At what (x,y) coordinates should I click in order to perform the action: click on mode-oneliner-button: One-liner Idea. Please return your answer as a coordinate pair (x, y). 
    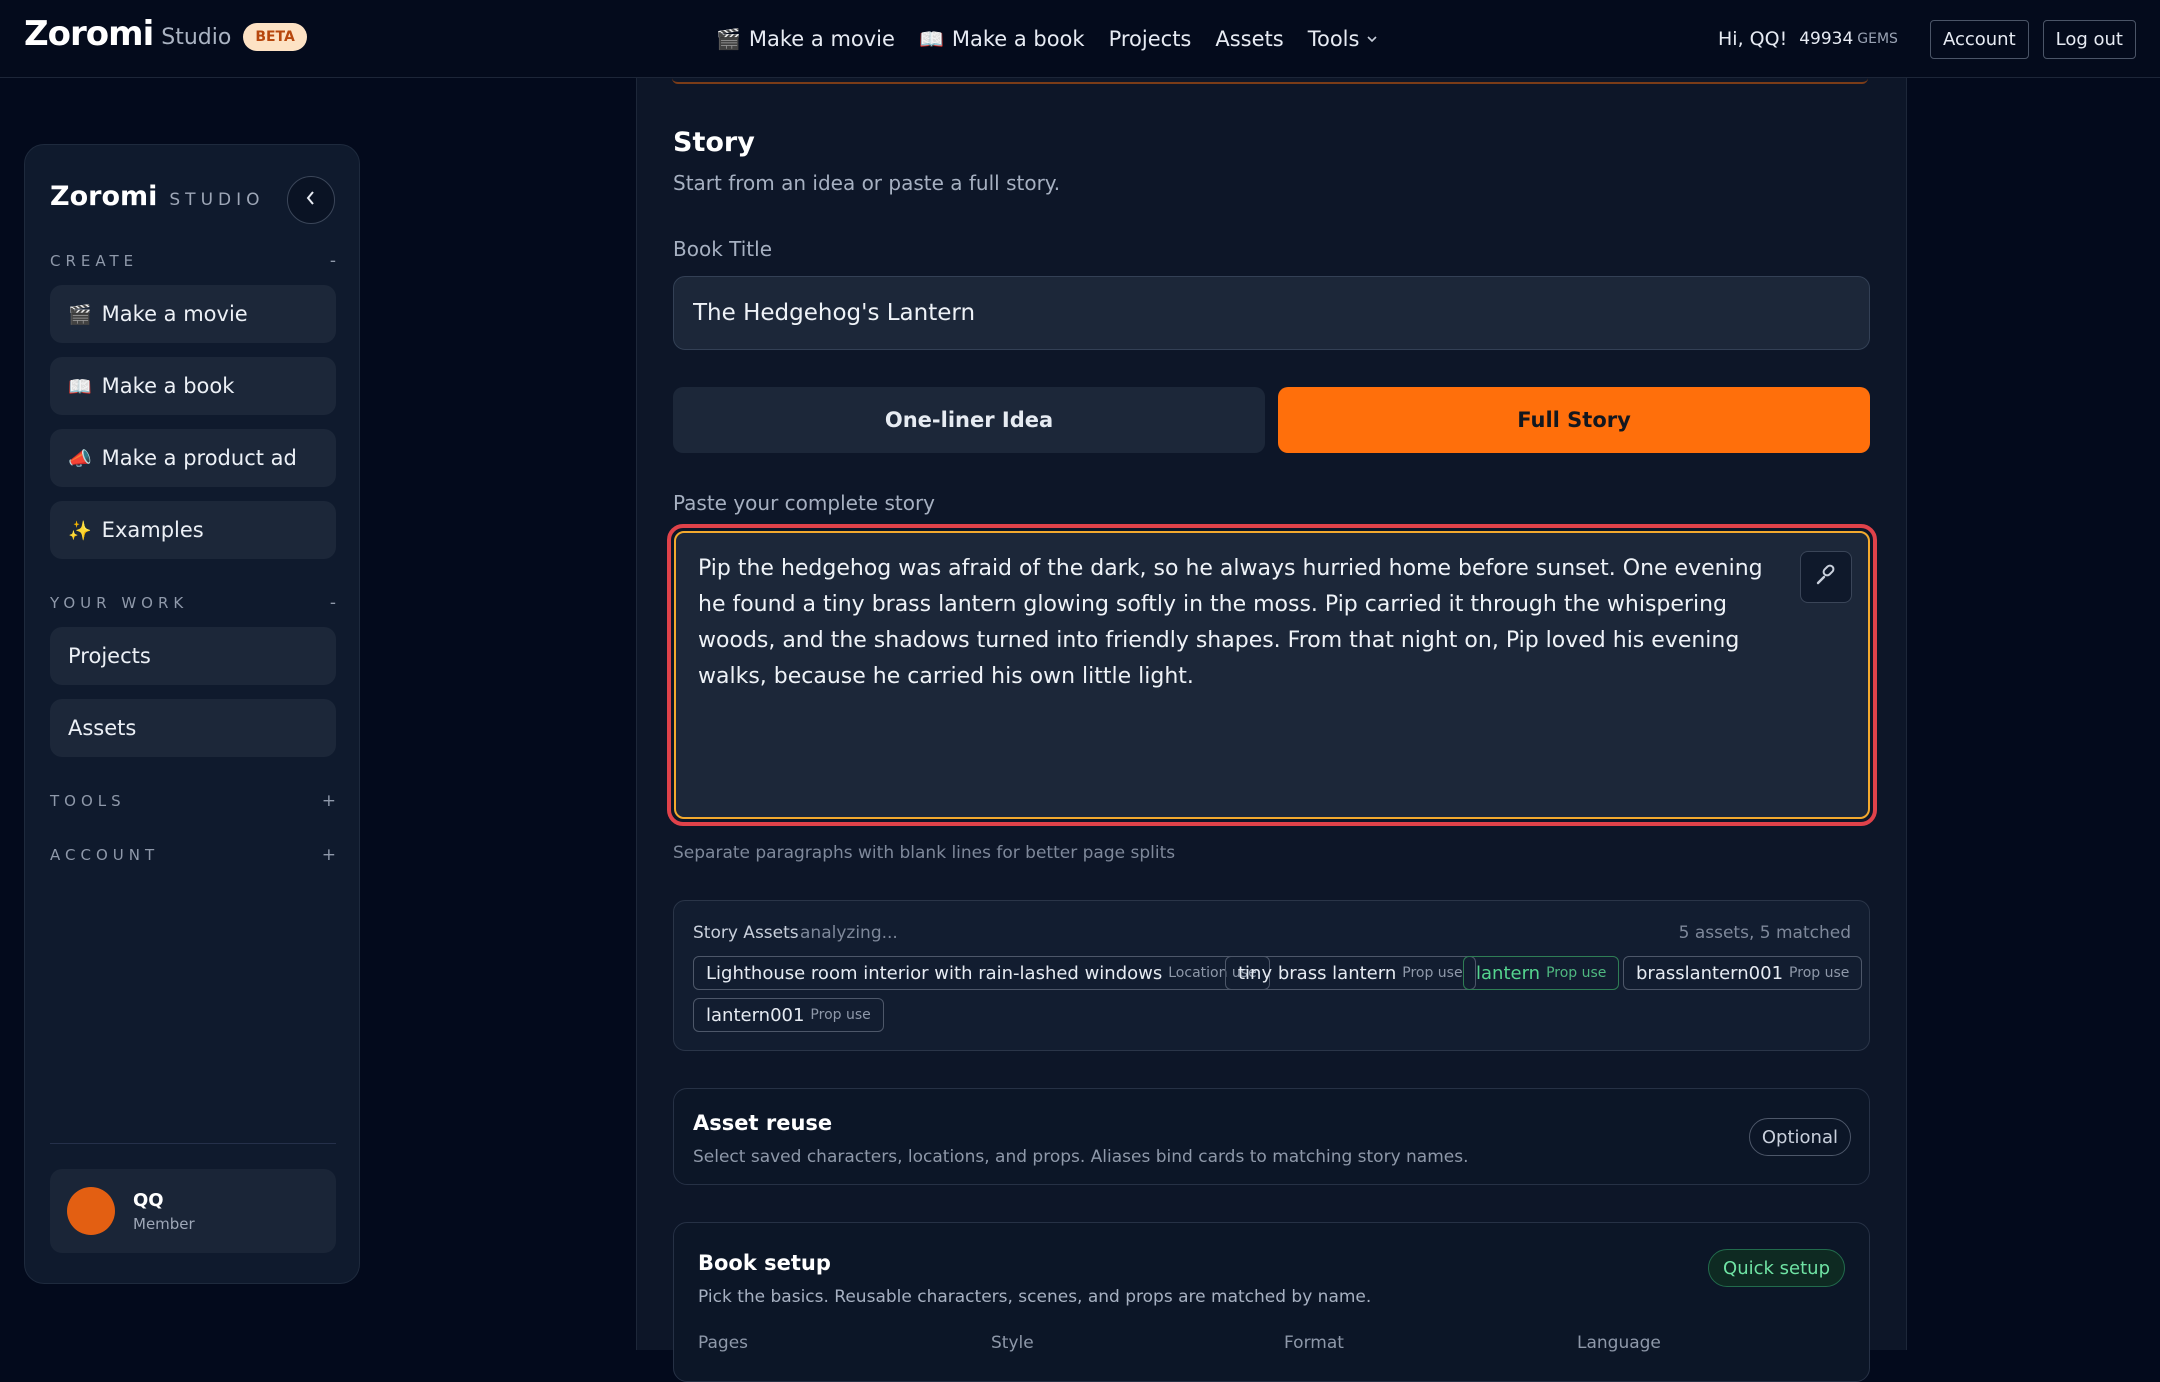
    Looking at the image, I should click on (969, 420).